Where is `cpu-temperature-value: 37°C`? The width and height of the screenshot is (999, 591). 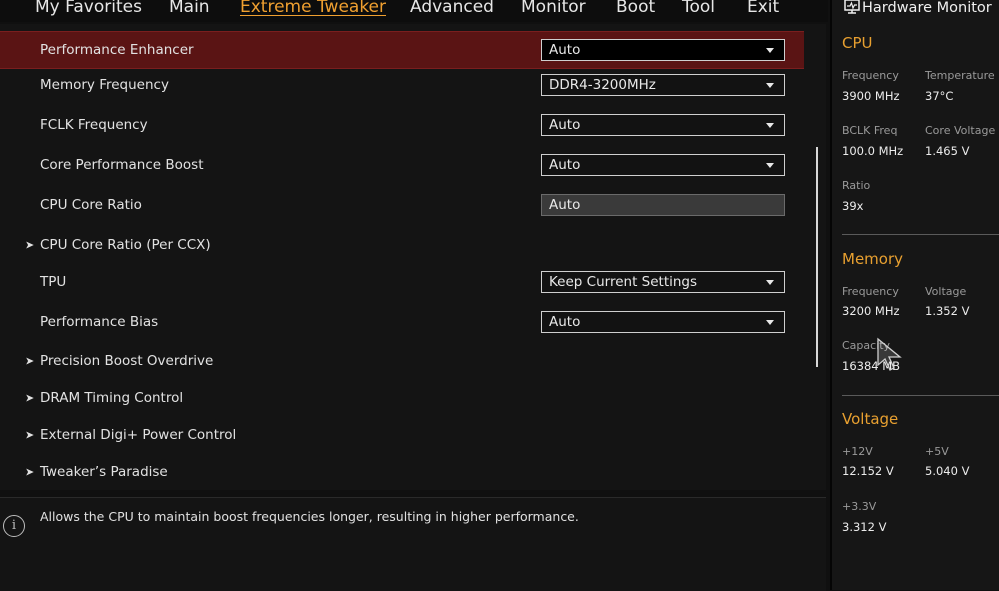
cpu-temperature-value: 37°C is located at coordinates (939, 96).